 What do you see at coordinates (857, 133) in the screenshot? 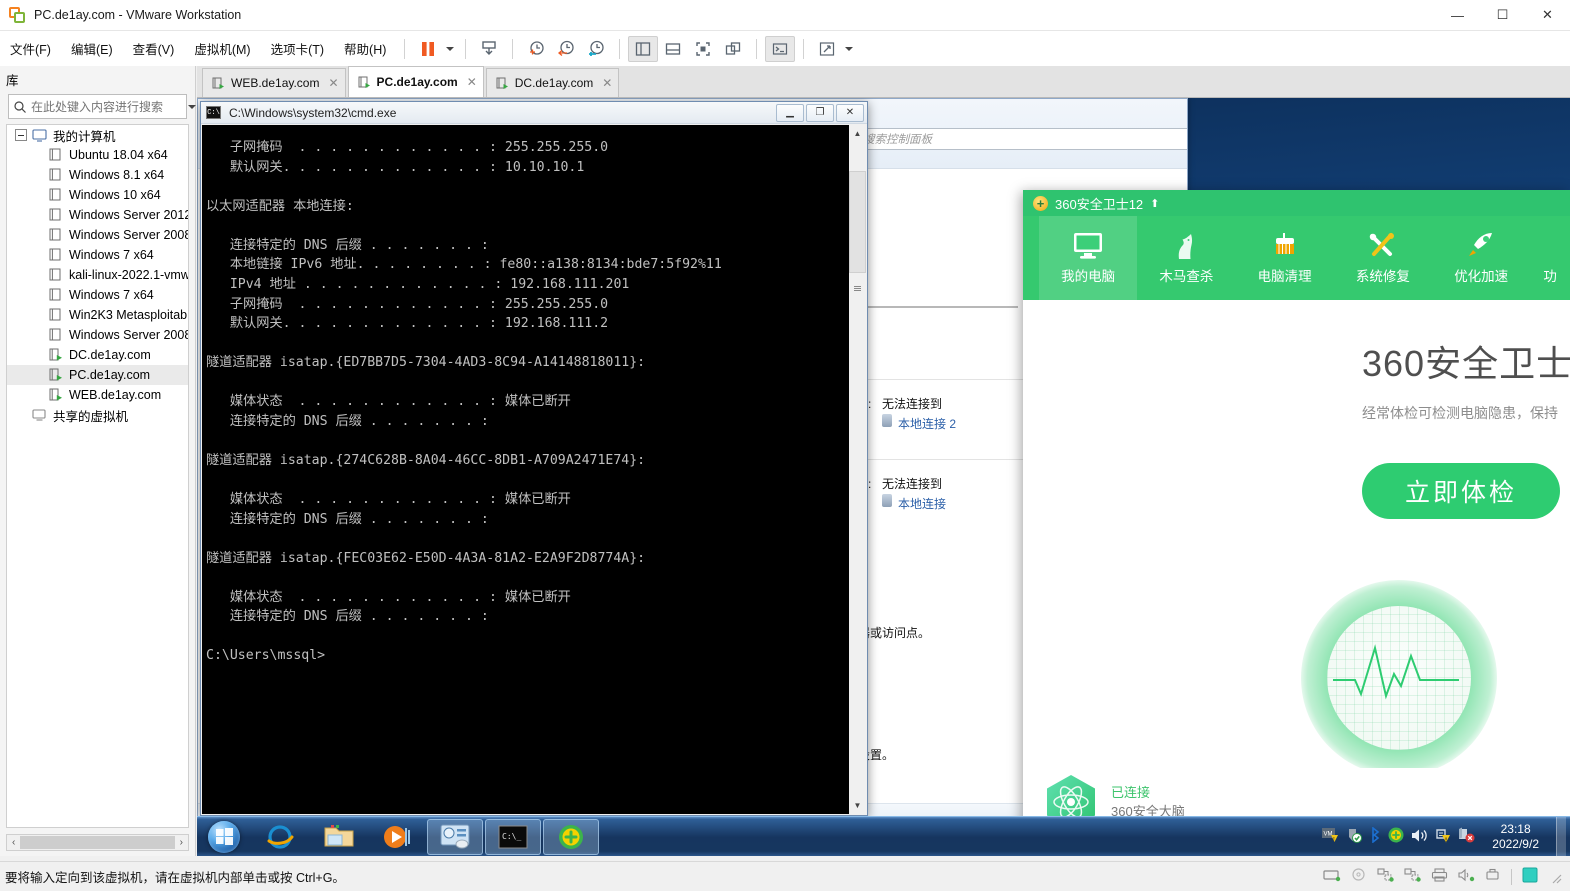
I see `scroll-up-button: ▲` at bounding box center [857, 133].